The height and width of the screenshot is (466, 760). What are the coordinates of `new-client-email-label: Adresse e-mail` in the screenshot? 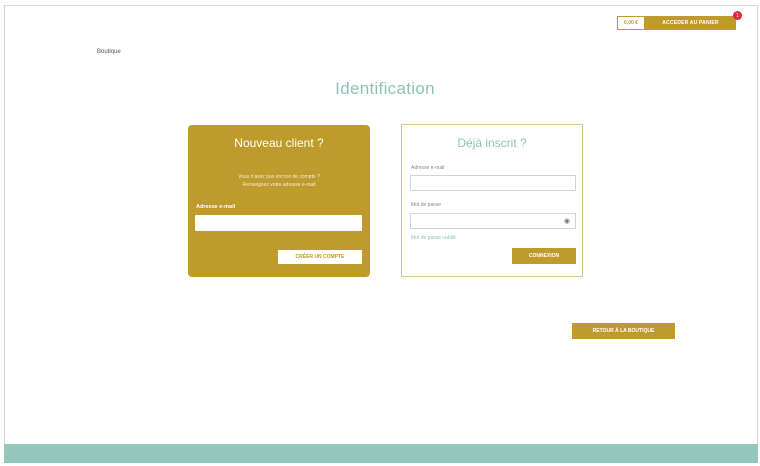 It's located at (216, 207).